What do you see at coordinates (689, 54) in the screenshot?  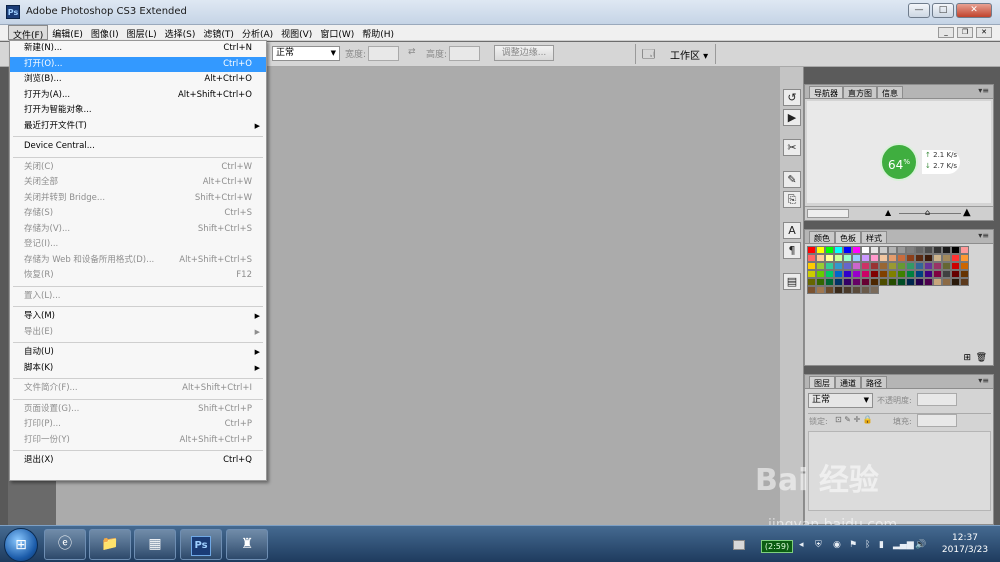 I see `workspace-button: 工作区 ▾` at bounding box center [689, 54].